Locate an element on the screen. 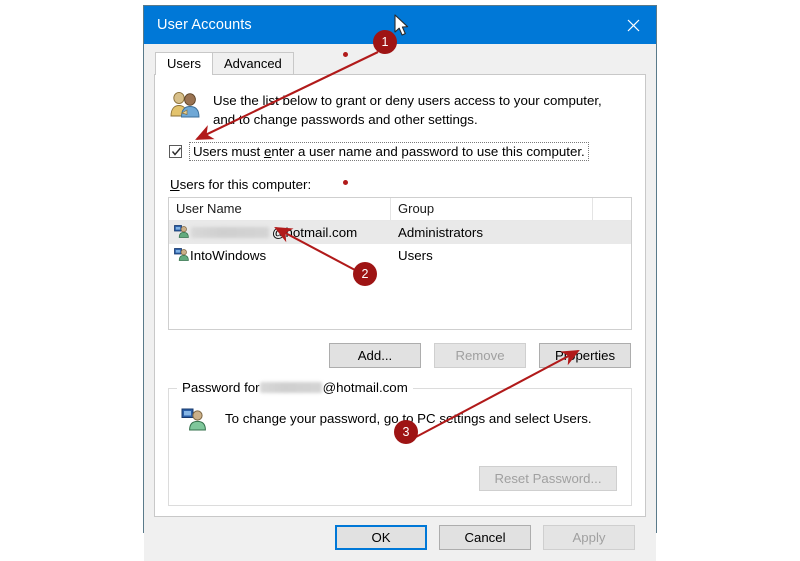  column-header-user-name: User Name is located at coordinates (280, 209).